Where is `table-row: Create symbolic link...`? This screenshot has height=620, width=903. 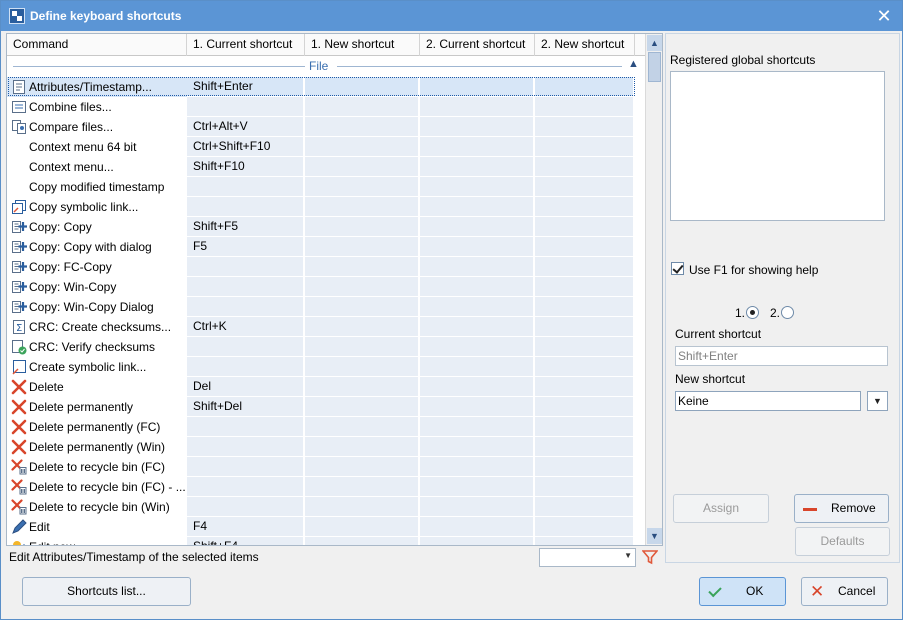
table-row: Create symbolic link... is located at coordinates (326, 367).